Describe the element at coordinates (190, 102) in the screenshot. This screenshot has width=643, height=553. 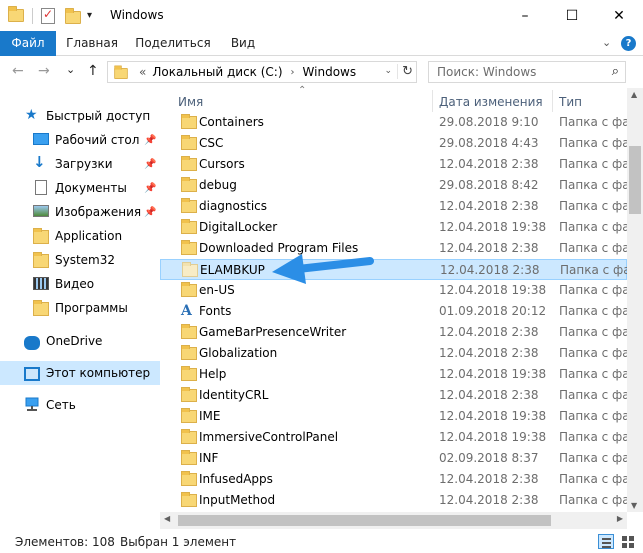
I see `column-header-name: Имя` at that location.